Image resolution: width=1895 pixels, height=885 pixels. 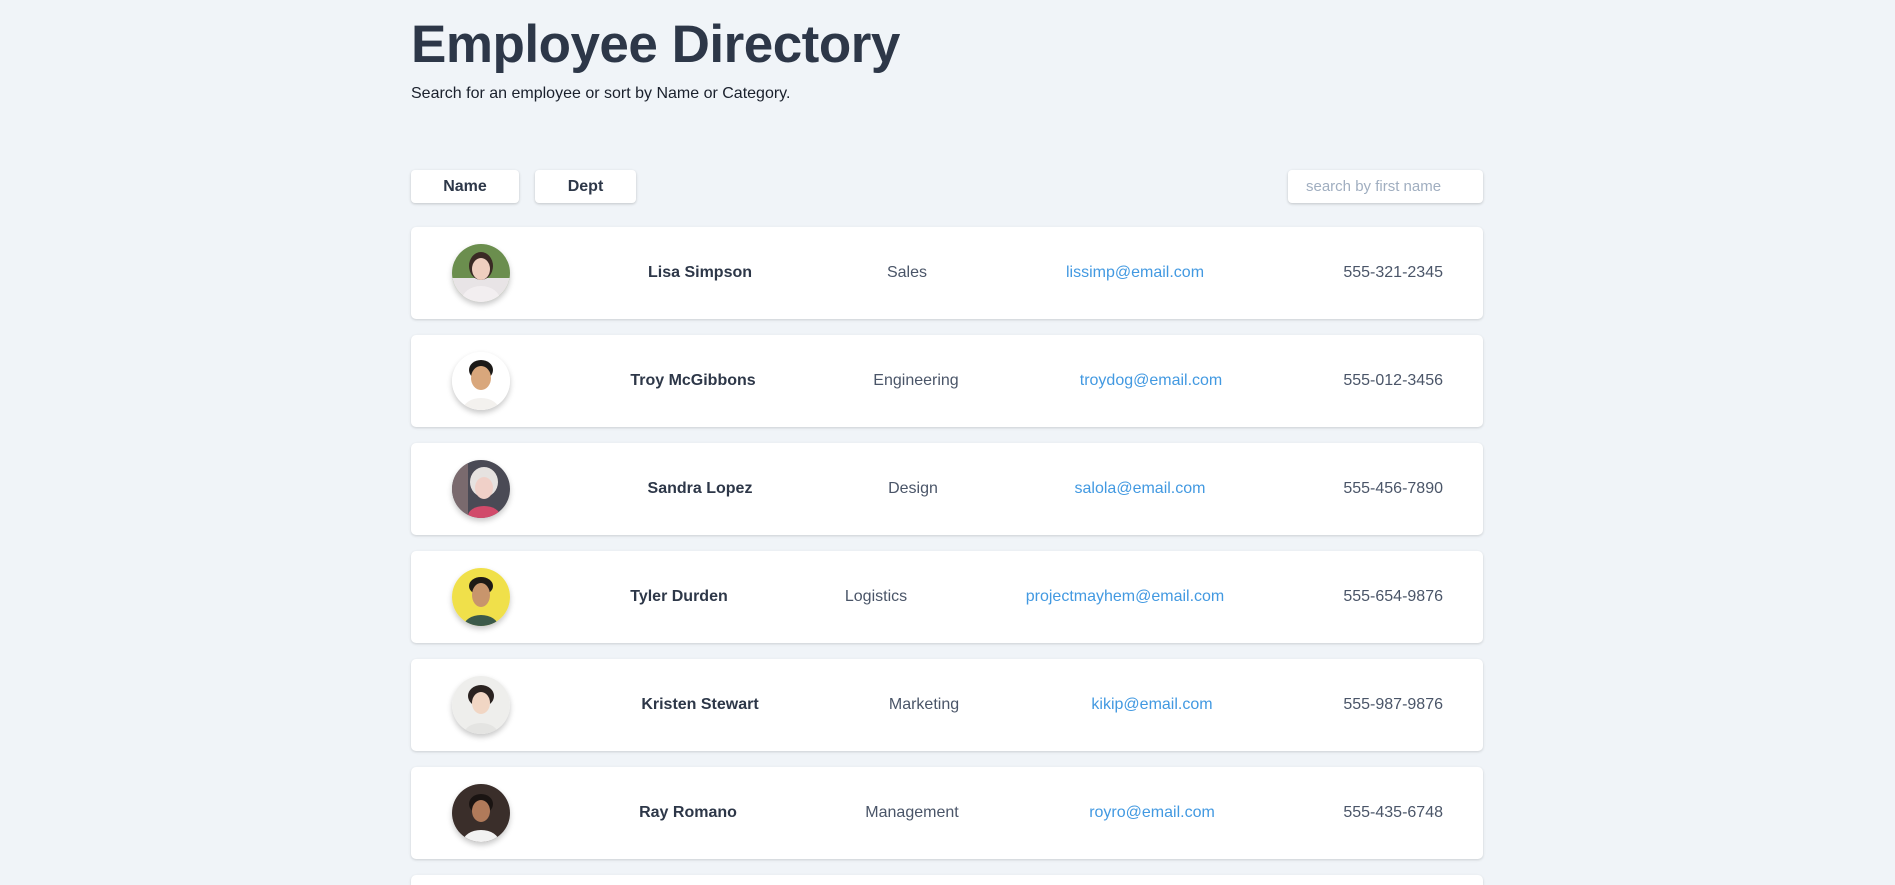 What do you see at coordinates (679, 596) in the screenshot?
I see `employee-name: Tyler Durden` at bounding box center [679, 596].